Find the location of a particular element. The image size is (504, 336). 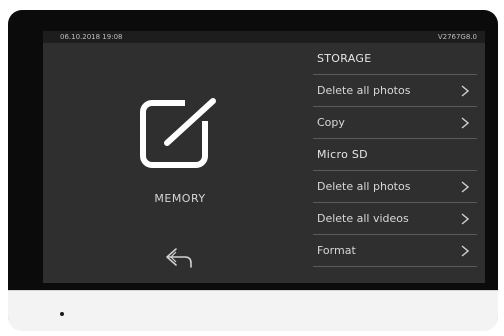

sd-delete-photos-item: Delete all photos is located at coordinates (395, 187).